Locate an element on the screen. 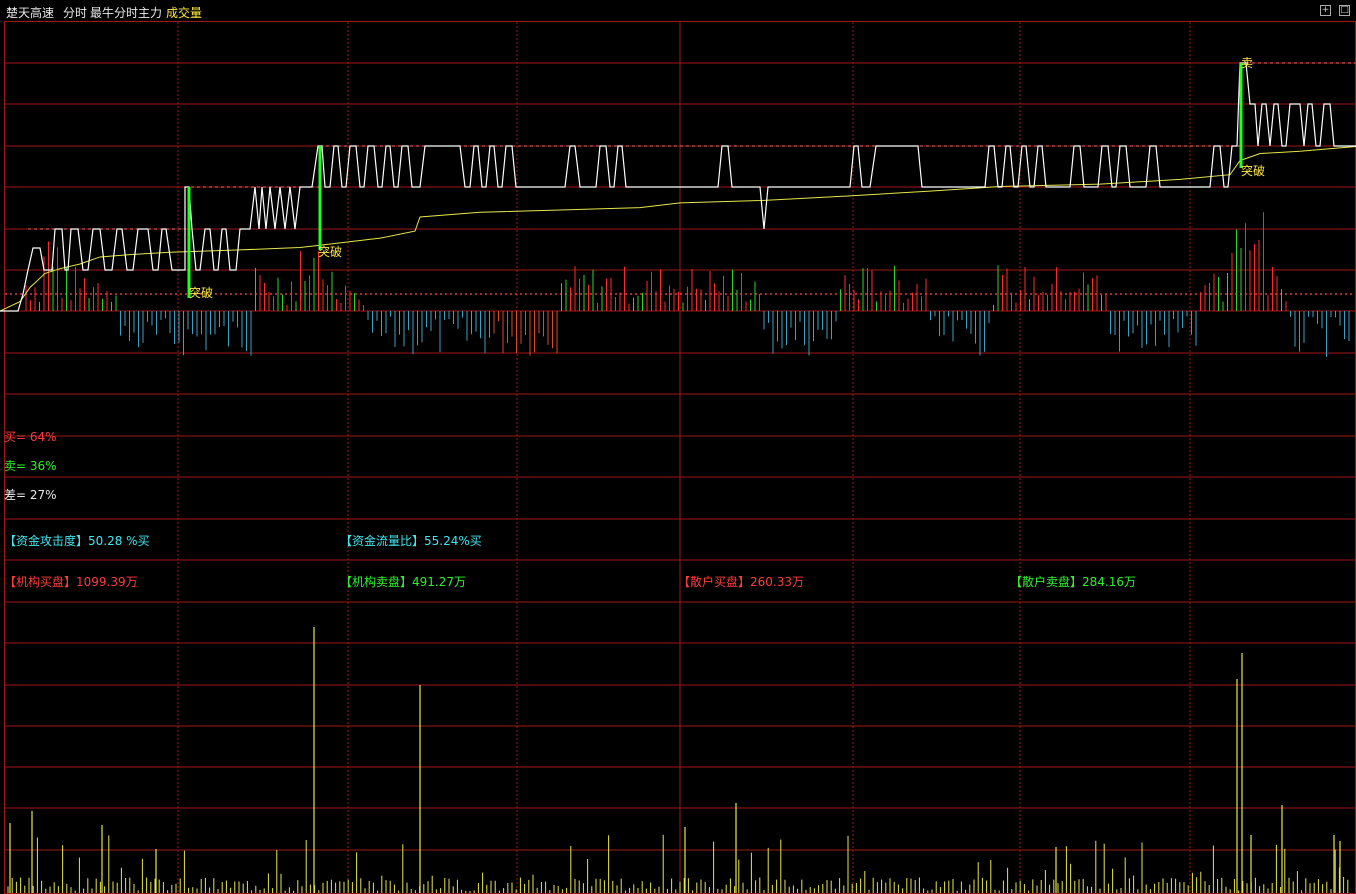 This screenshot has width=1356, height=894. retail-sell-metric: 【散户卖盘】284.16万 is located at coordinates (1073, 581).